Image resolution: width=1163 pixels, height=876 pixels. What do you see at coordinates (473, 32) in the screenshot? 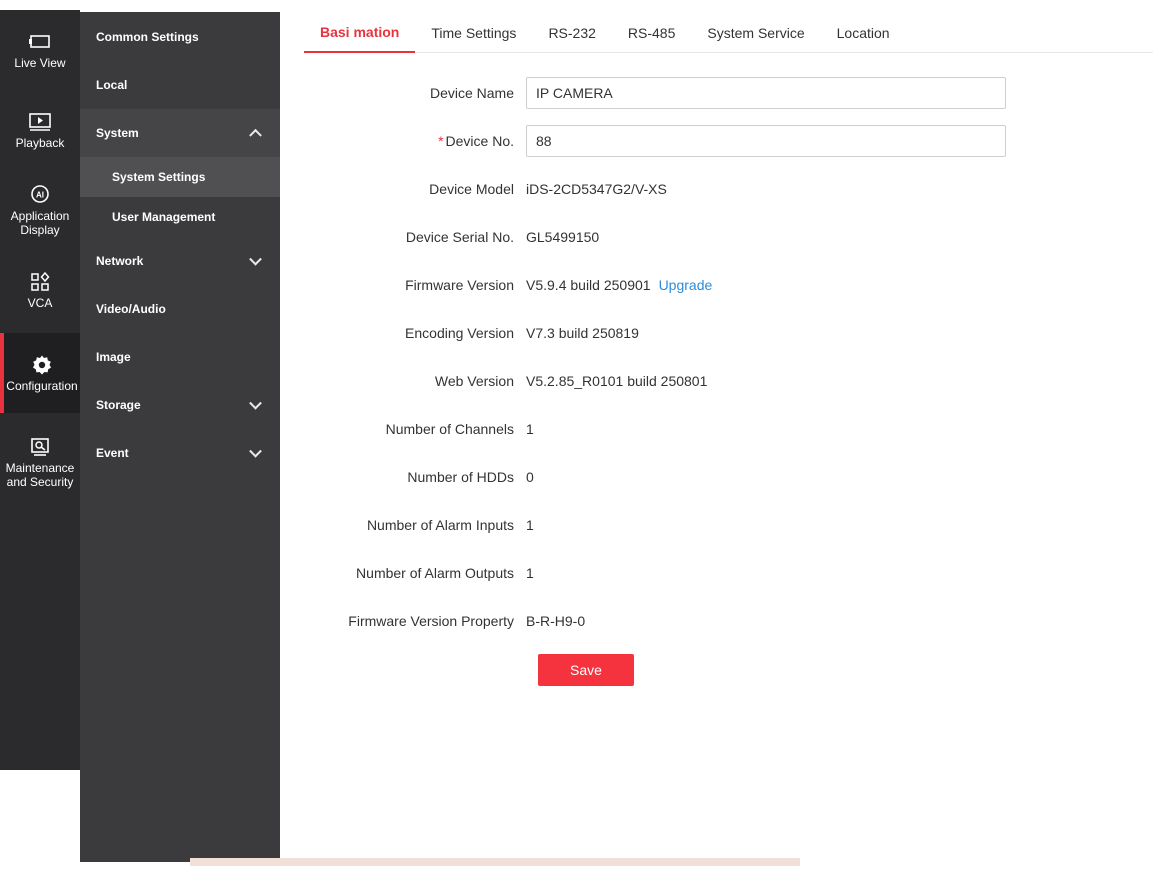
I see `tab-time-settings: Time Settings` at bounding box center [473, 32].